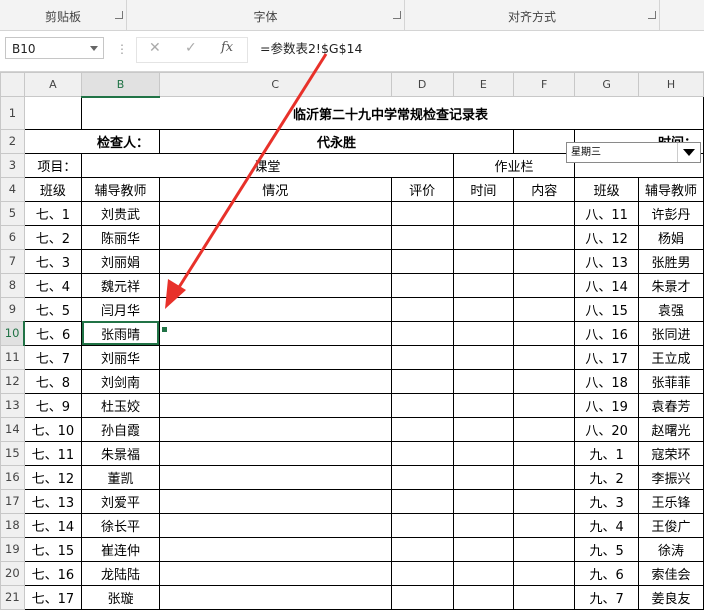  I want to click on class-cell: 七、11, so click(53, 453).